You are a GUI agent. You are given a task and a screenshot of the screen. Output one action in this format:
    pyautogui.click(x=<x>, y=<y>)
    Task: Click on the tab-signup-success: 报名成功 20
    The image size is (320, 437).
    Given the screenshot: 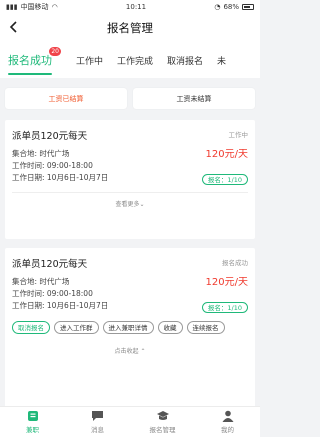 What is the action you would take?
    pyautogui.click(x=34, y=60)
    